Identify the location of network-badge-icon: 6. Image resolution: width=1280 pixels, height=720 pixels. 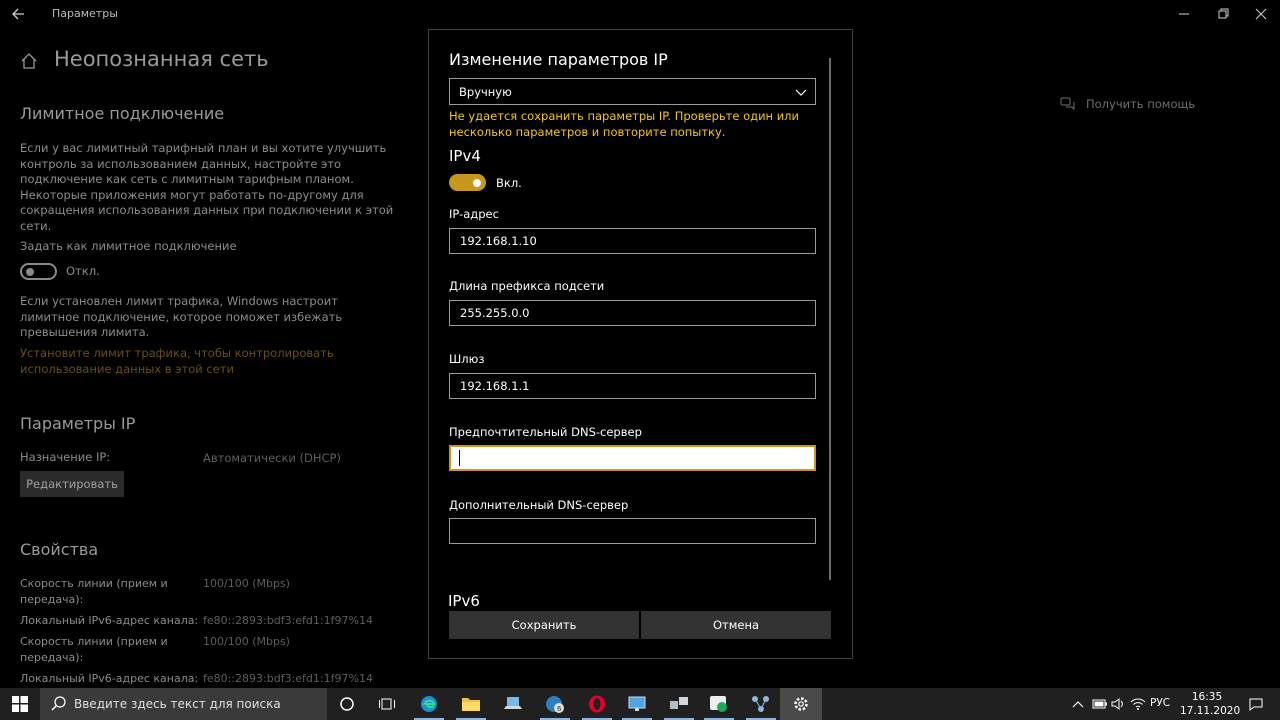
(555, 704).